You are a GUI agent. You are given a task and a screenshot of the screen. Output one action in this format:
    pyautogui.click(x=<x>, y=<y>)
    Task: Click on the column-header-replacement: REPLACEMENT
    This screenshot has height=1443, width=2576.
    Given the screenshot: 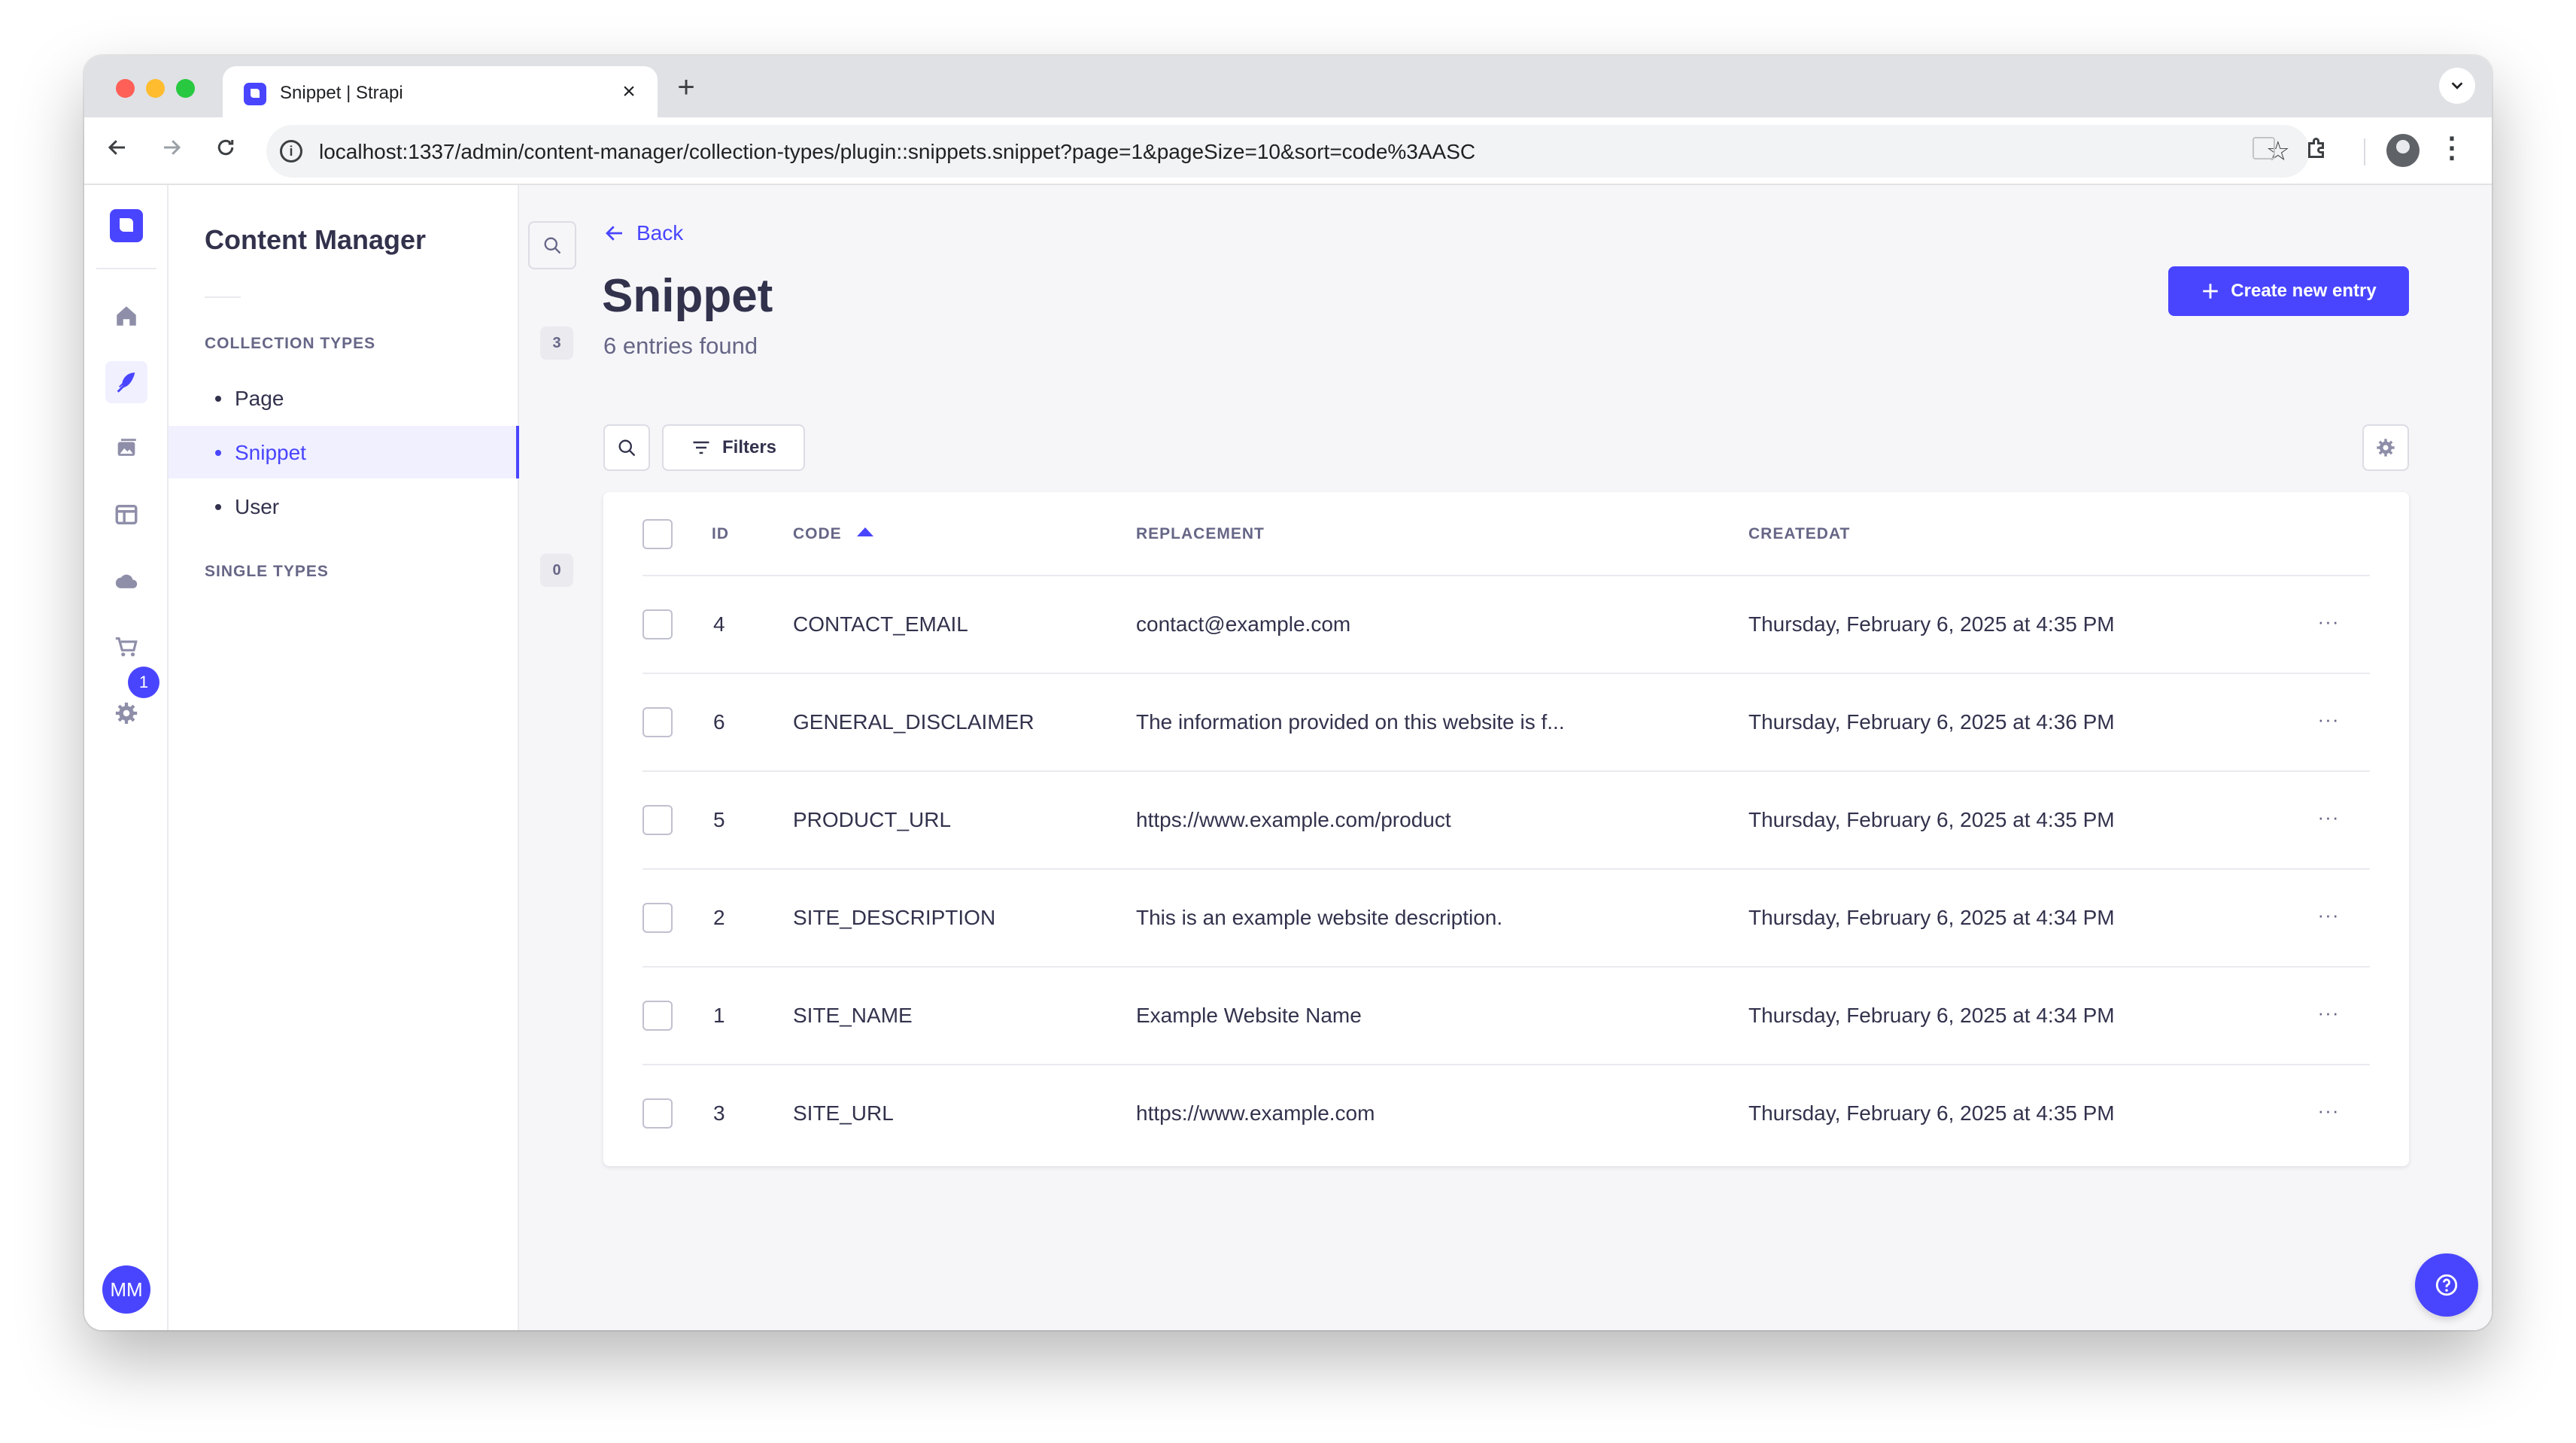 What is the action you would take?
    pyautogui.click(x=1201, y=534)
    